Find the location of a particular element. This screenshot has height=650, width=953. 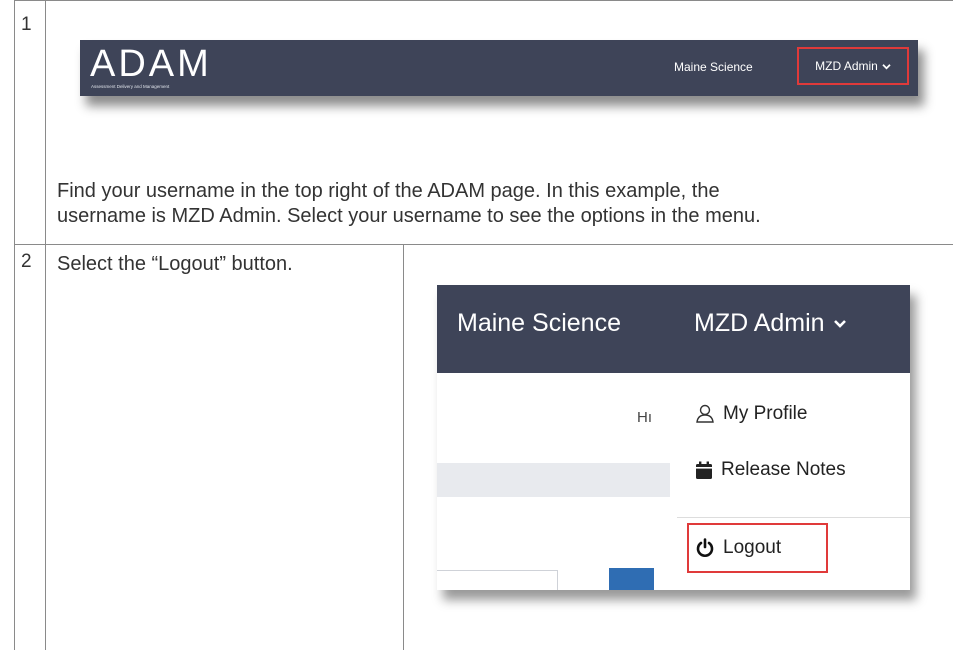

table-cell-divider is located at coordinates (403, 447).